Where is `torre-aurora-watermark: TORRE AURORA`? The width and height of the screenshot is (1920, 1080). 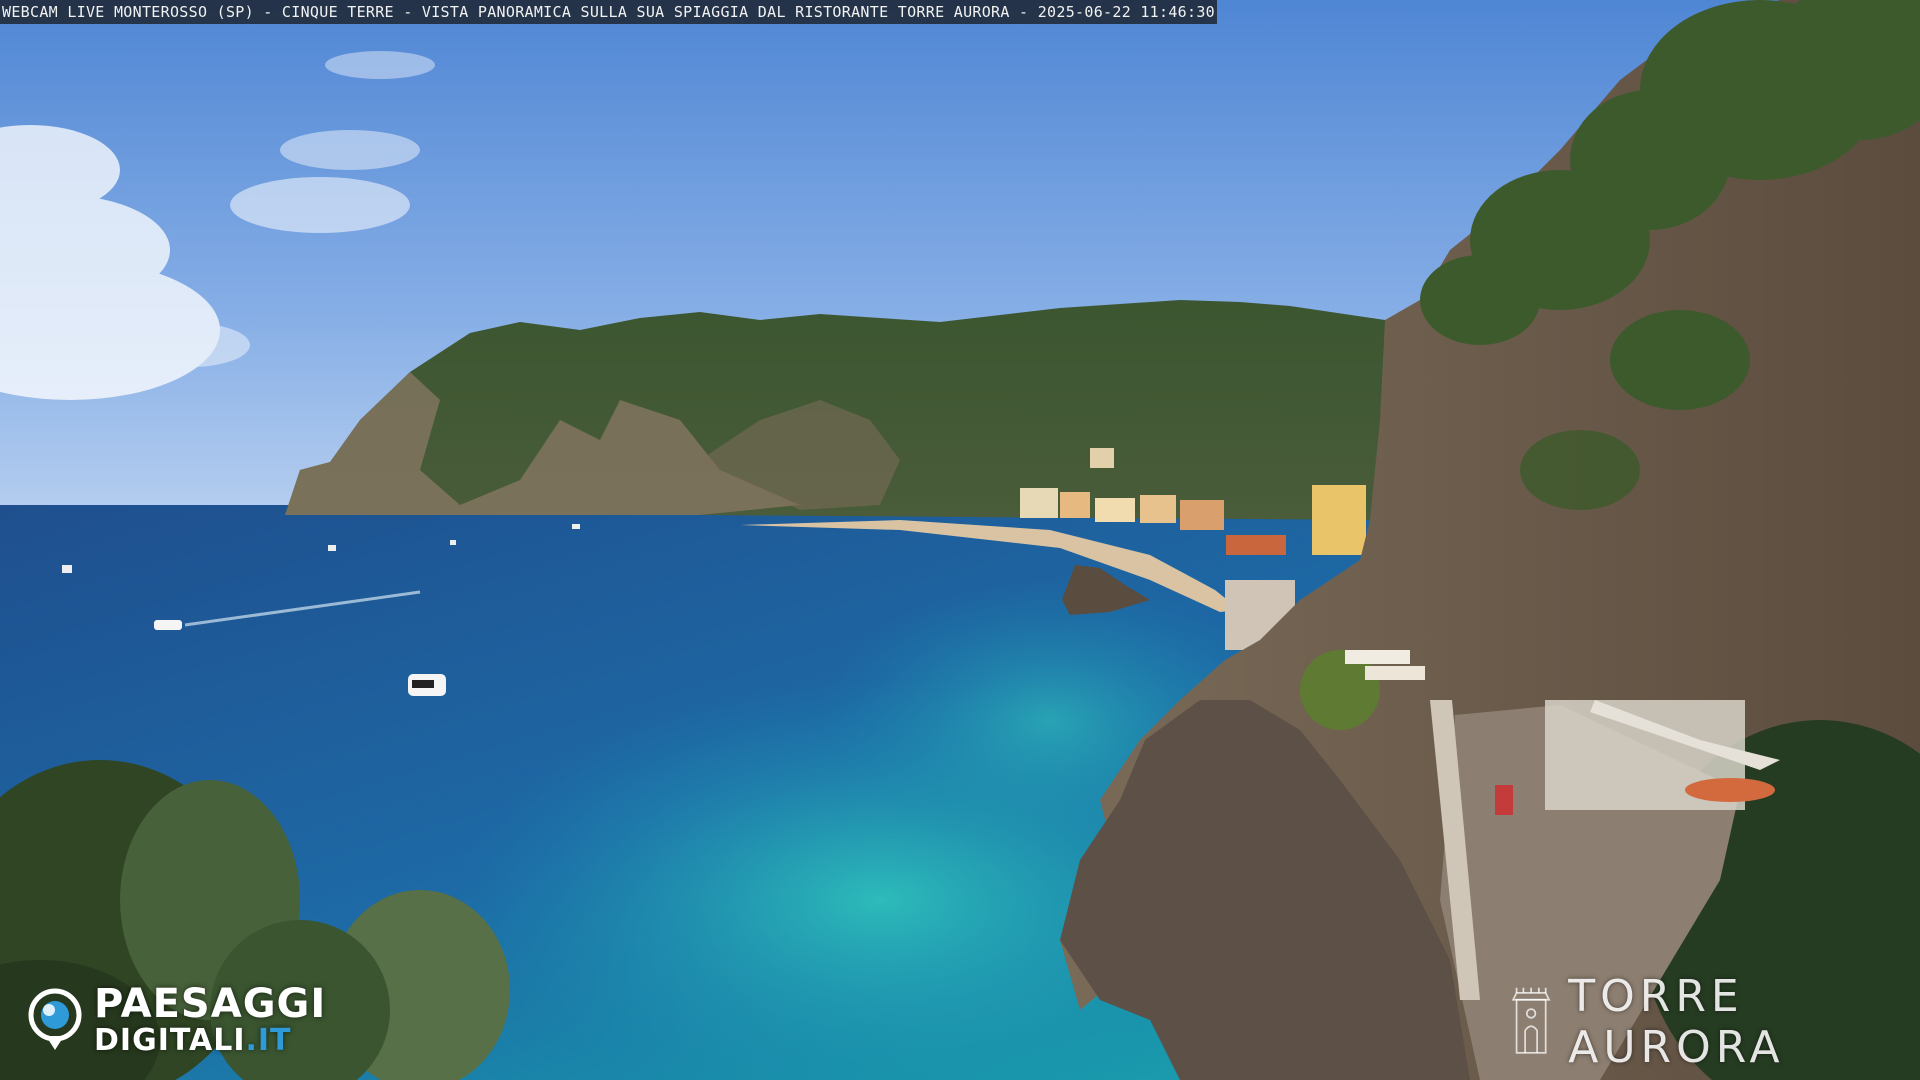 torre-aurora-watermark: TORRE AURORA is located at coordinates (1714, 1022).